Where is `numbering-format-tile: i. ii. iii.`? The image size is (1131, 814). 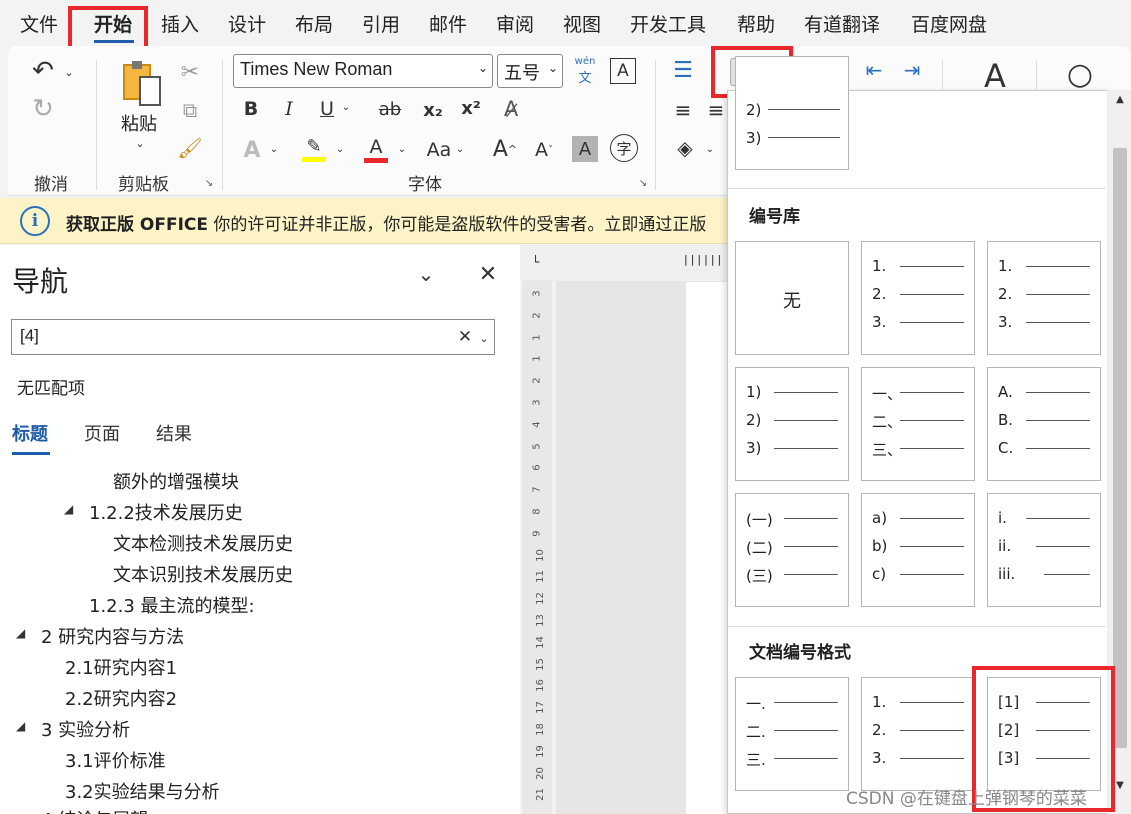 numbering-format-tile: i. ii. iii. is located at coordinates (1044, 550).